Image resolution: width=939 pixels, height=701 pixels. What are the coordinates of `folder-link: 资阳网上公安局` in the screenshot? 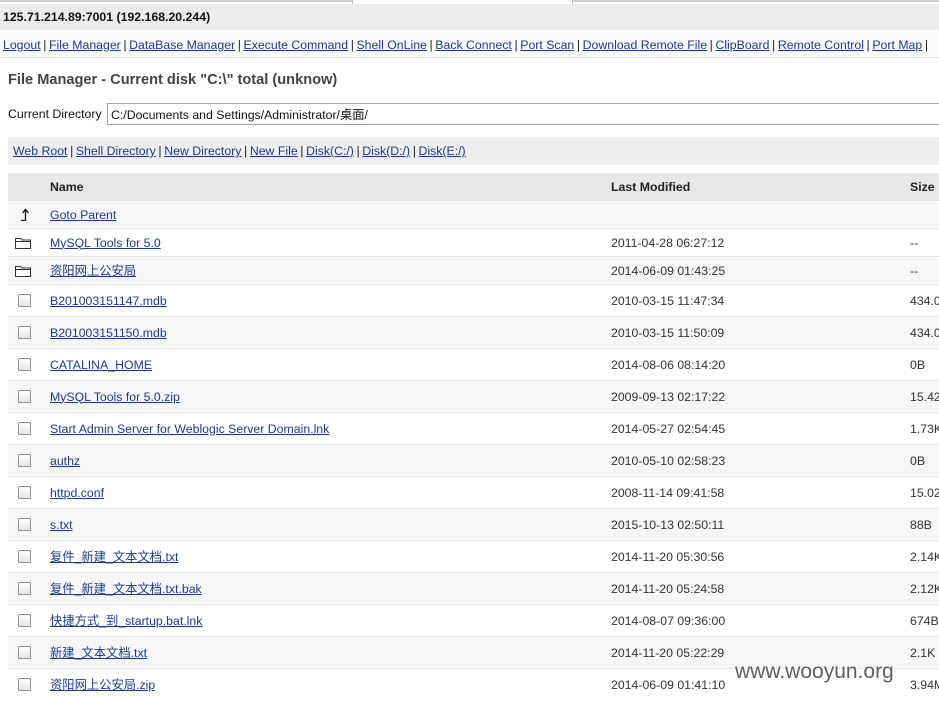 It's located at (93, 271).